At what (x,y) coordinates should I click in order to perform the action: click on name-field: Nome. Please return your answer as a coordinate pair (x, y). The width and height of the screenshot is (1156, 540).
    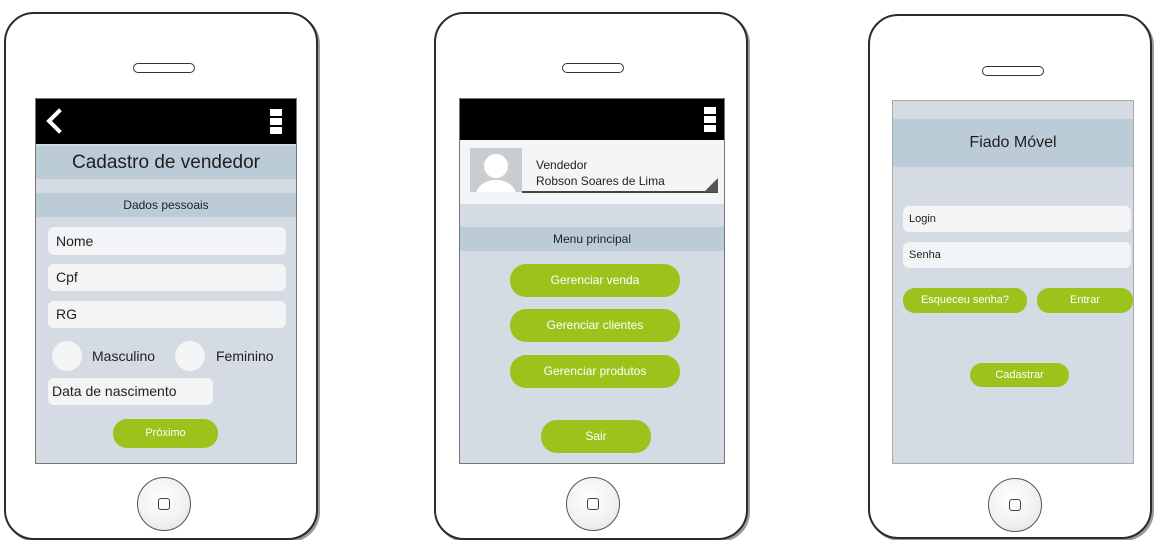
    Looking at the image, I should click on (167, 241).